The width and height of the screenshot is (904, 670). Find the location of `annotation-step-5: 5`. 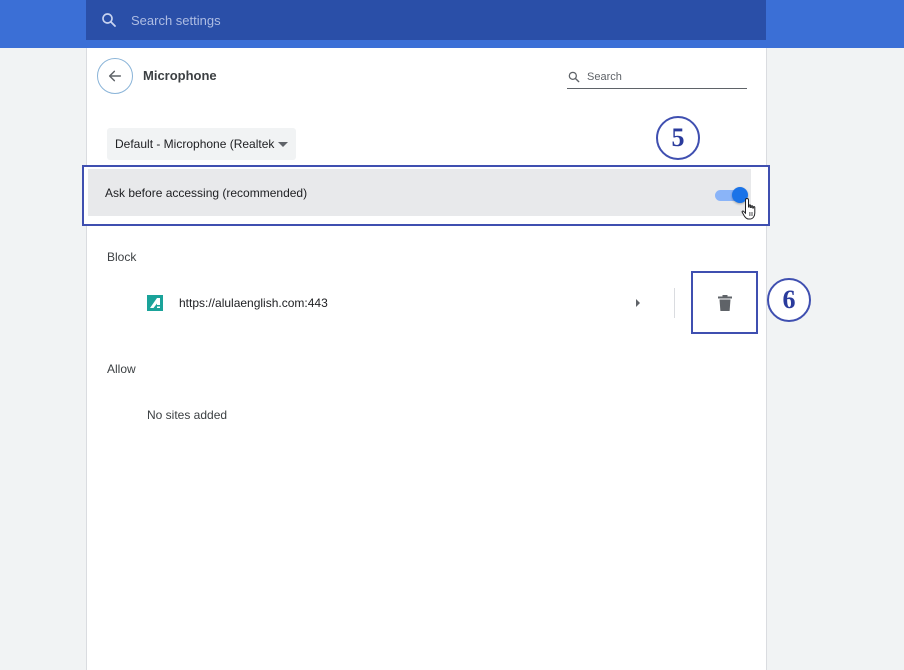

annotation-step-5: 5 is located at coordinates (678, 138).